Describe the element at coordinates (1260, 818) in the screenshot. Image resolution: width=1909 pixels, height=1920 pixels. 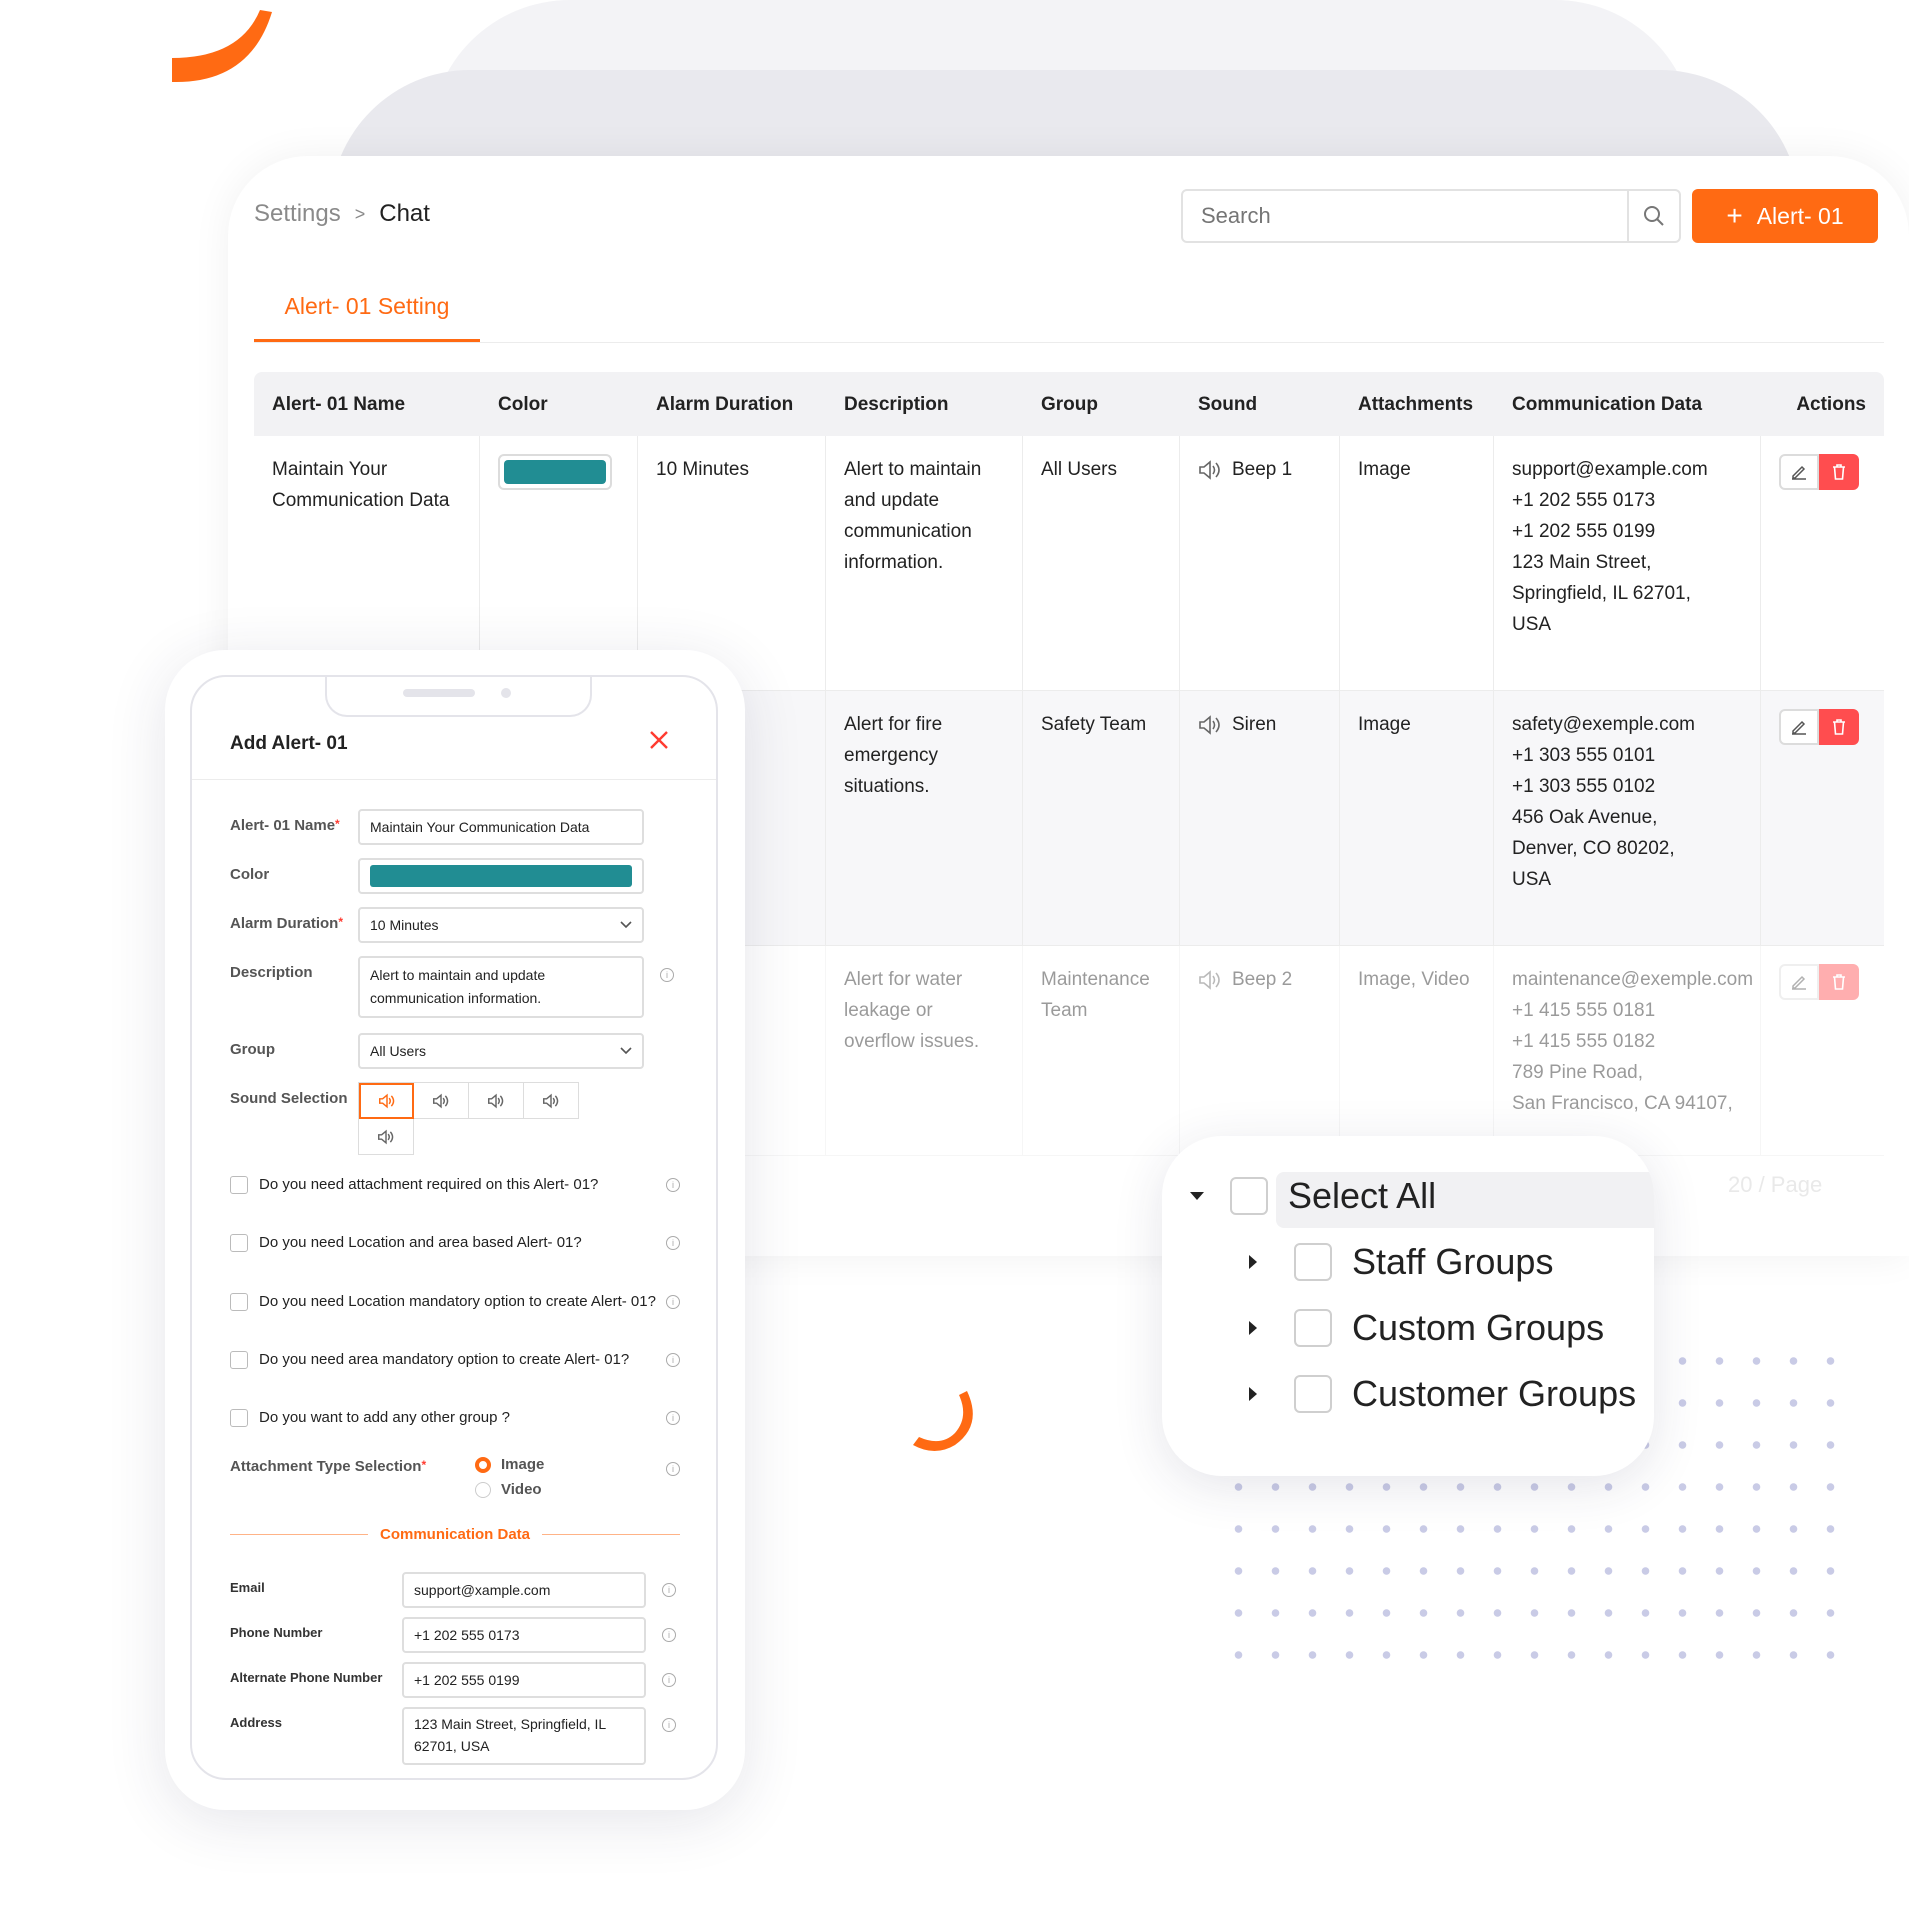
I see `sound-cell: Siren` at that location.